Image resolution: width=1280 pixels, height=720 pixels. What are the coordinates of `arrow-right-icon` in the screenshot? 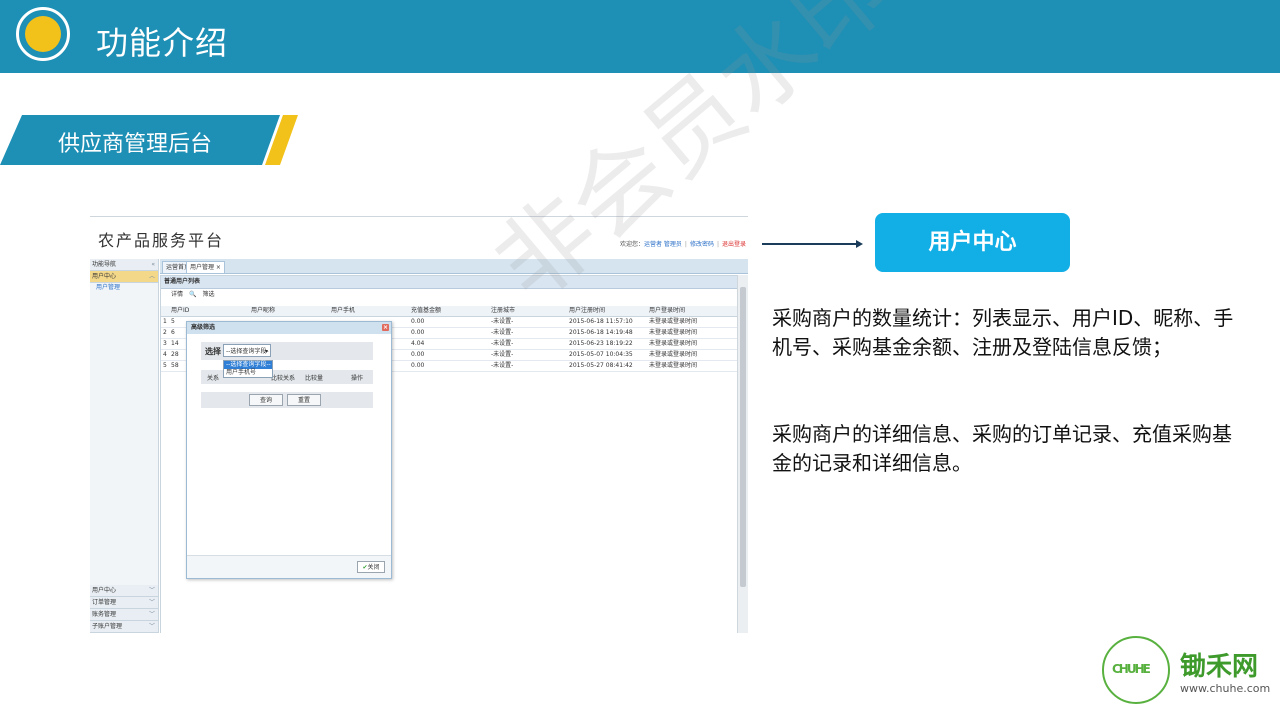 It's located at (859, 244).